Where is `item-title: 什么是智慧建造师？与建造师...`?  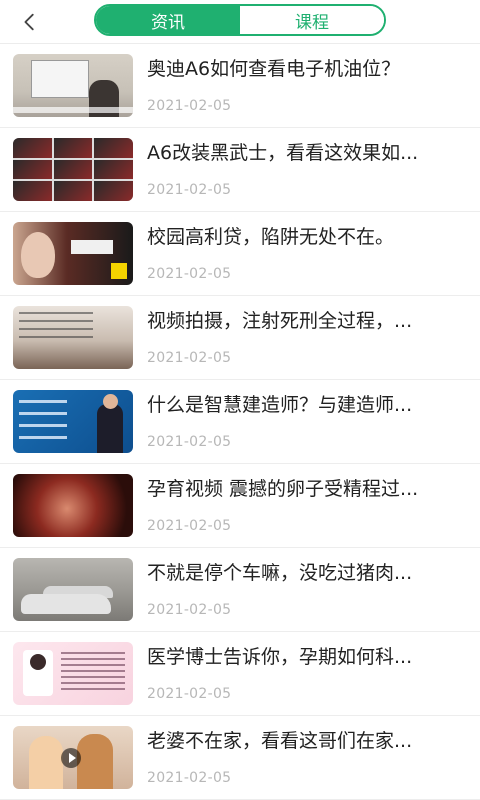
item-title: 什么是智慧建造师？与建造师... is located at coordinates (280, 405).